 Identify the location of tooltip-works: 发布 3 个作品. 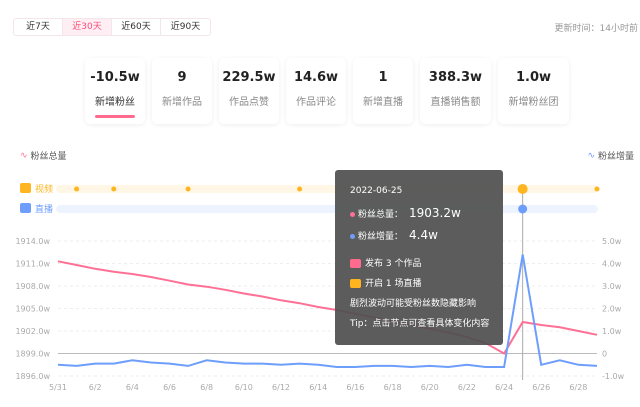
(393, 264).